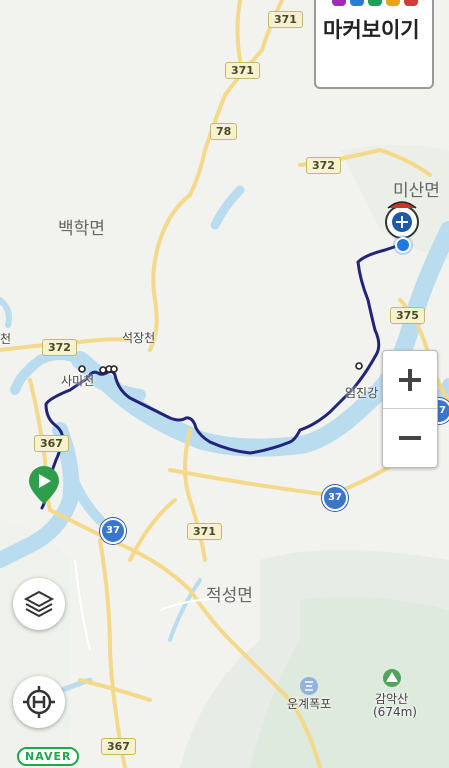 The height and width of the screenshot is (768, 449). I want to click on layers-button, so click(39, 604).